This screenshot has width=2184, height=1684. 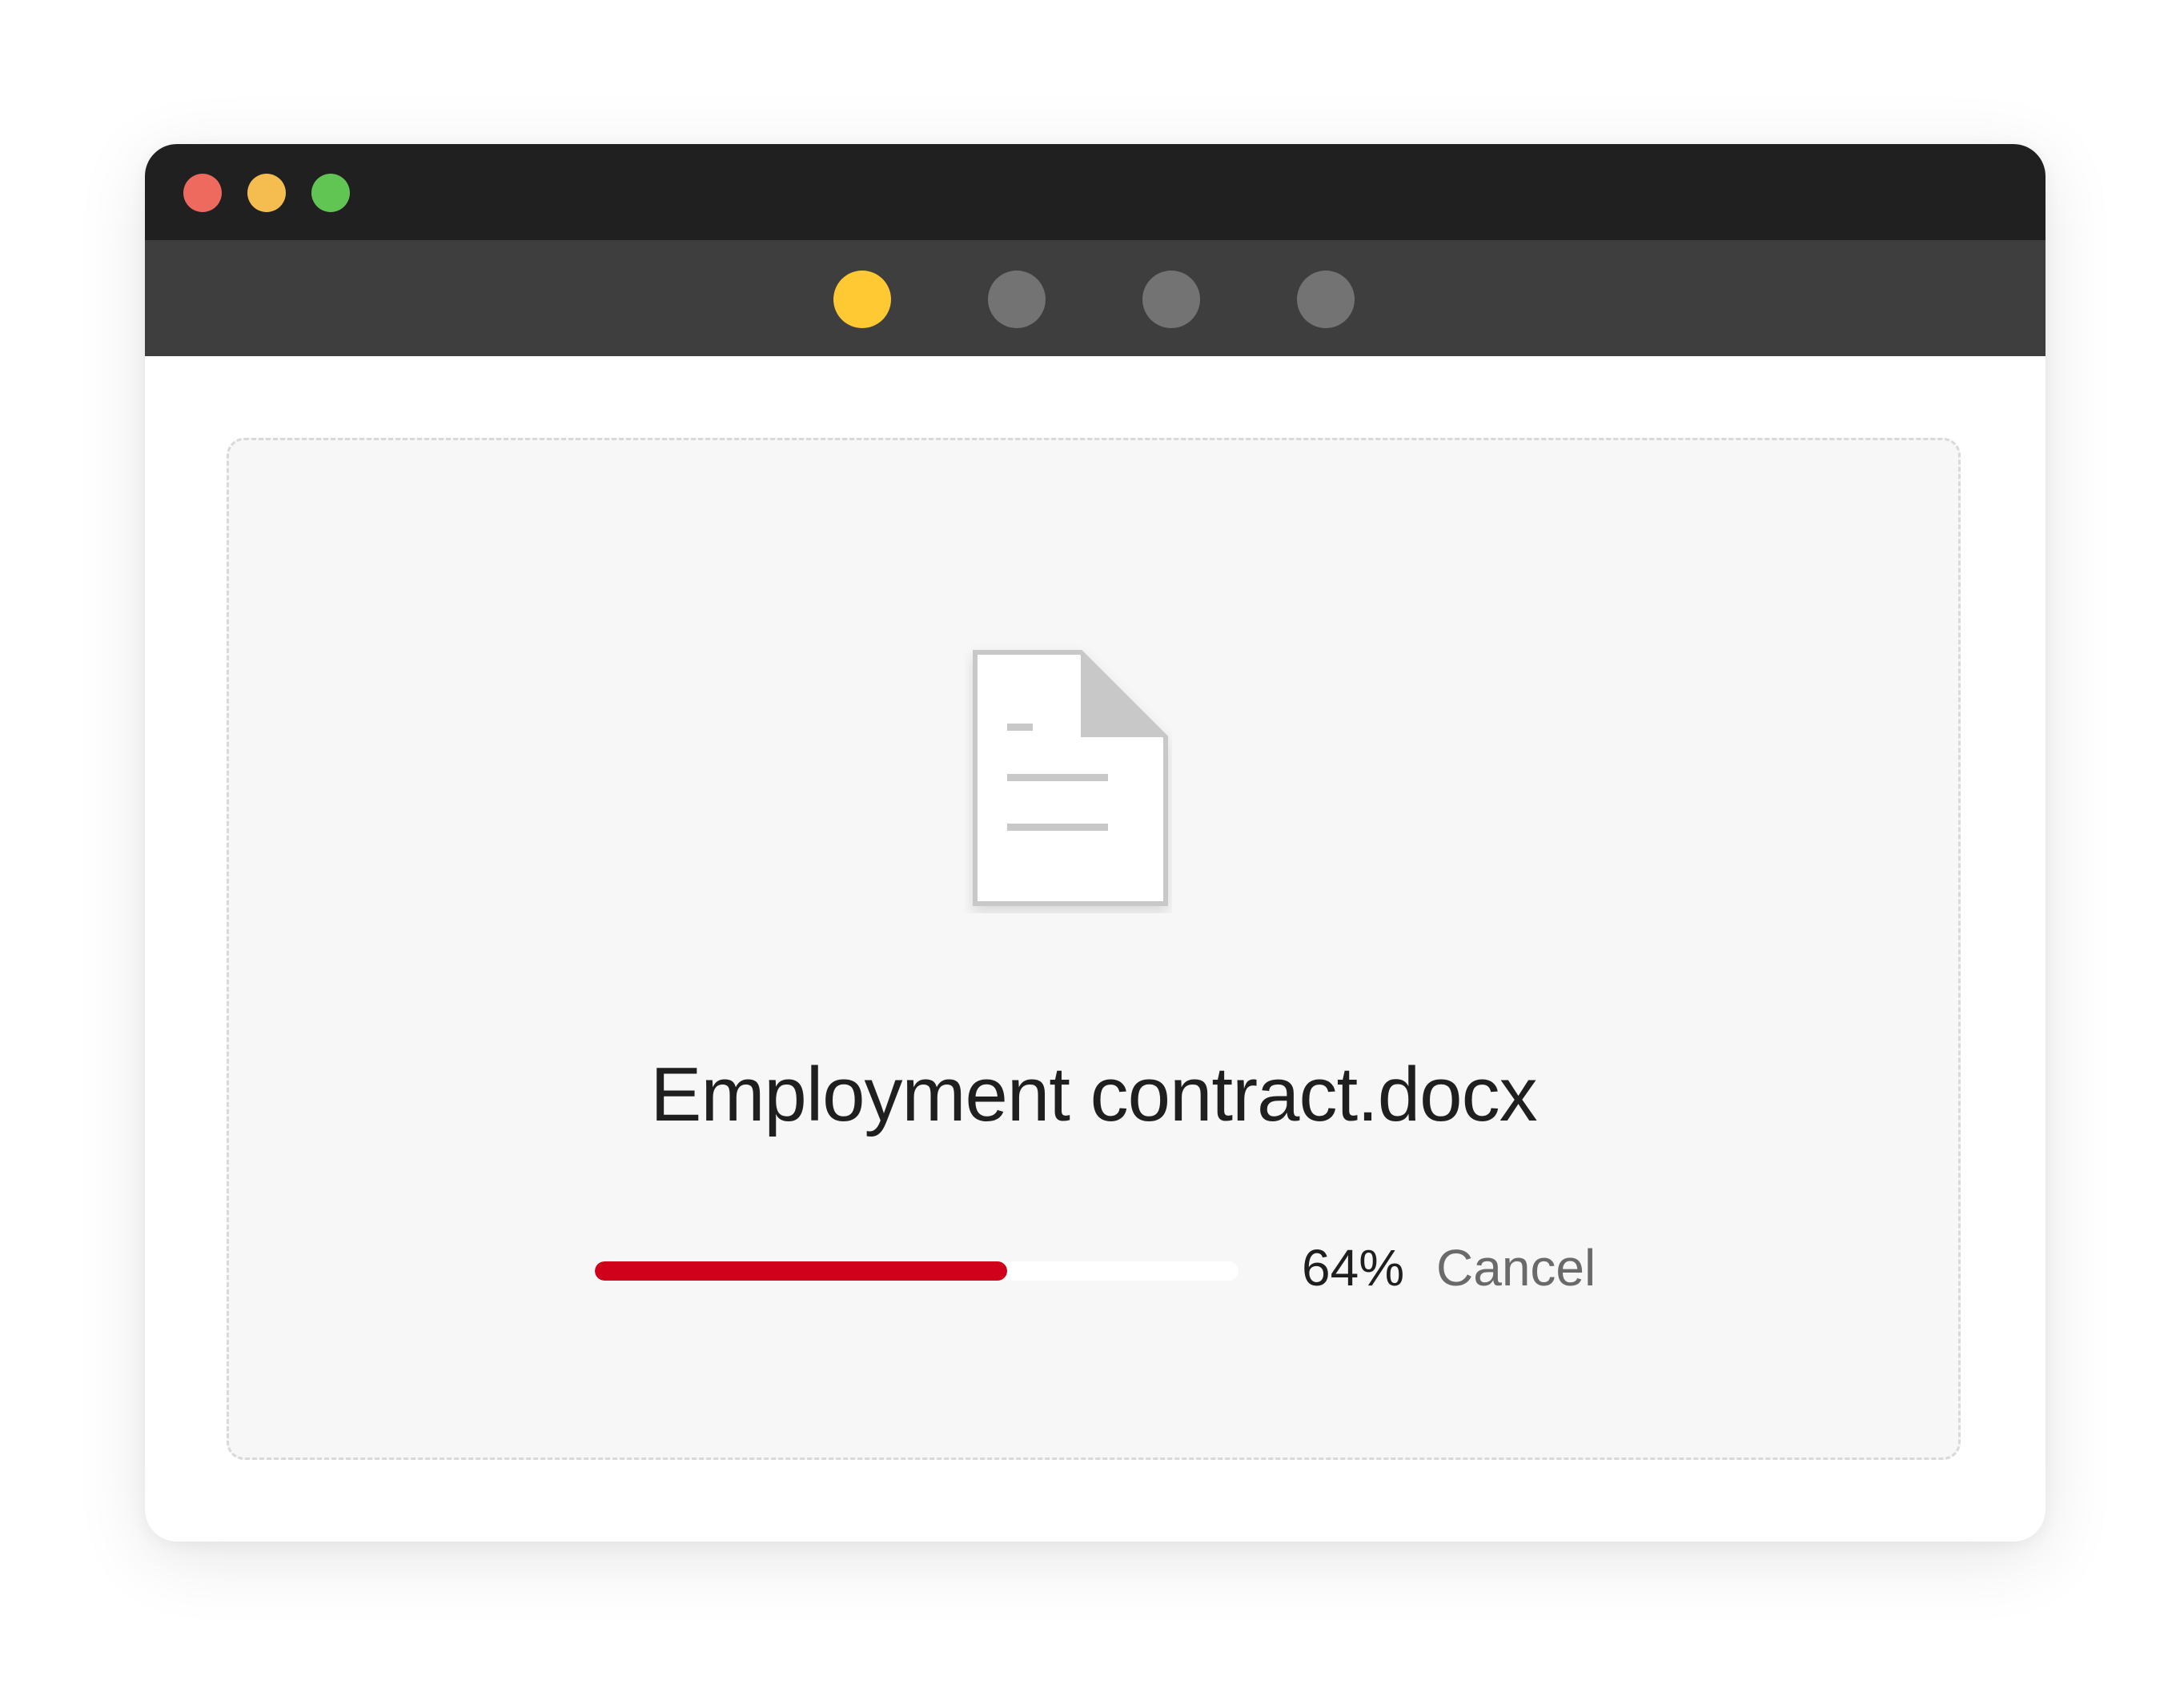 What do you see at coordinates (202, 193) in the screenshot?
I see `close-window-button` at bounding box center [202, 193].